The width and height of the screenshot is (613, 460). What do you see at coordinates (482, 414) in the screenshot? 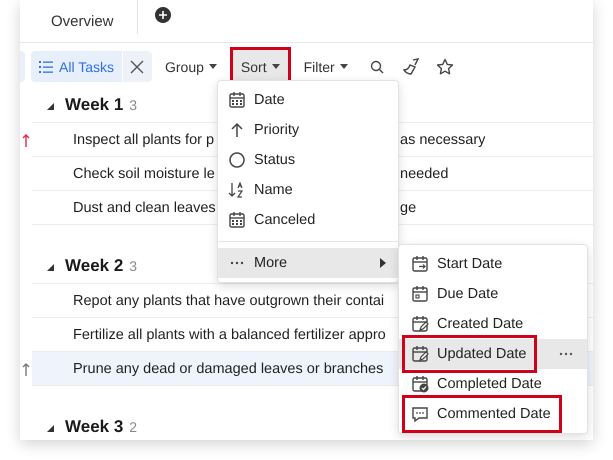
I see `highlight-frame: Commented Date` at bounding box center [482, 414].